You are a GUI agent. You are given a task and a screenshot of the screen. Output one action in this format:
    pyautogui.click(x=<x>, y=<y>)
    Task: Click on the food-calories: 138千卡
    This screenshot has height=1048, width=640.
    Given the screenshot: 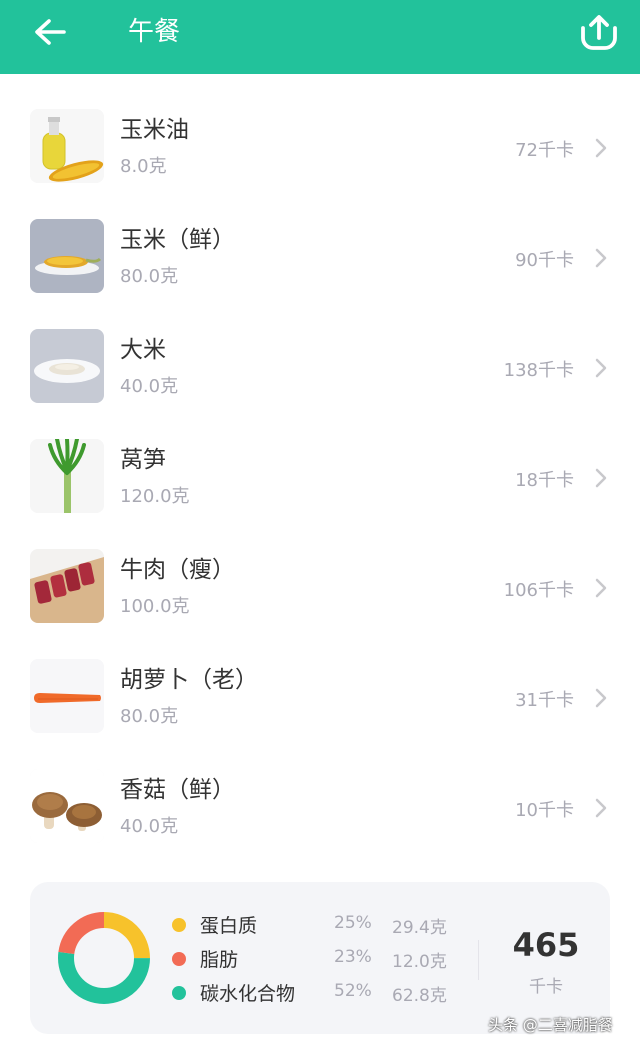 What is the action you would take?
    pyautogui.click(x=538, y=370)
    